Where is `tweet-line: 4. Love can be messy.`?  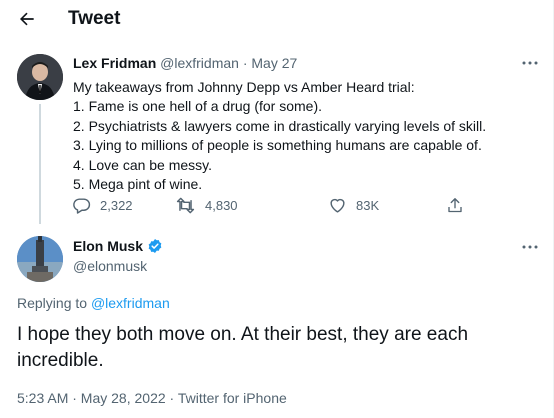
tweet-line: 4. Love can be messy. is located at coordinates (143, 164).